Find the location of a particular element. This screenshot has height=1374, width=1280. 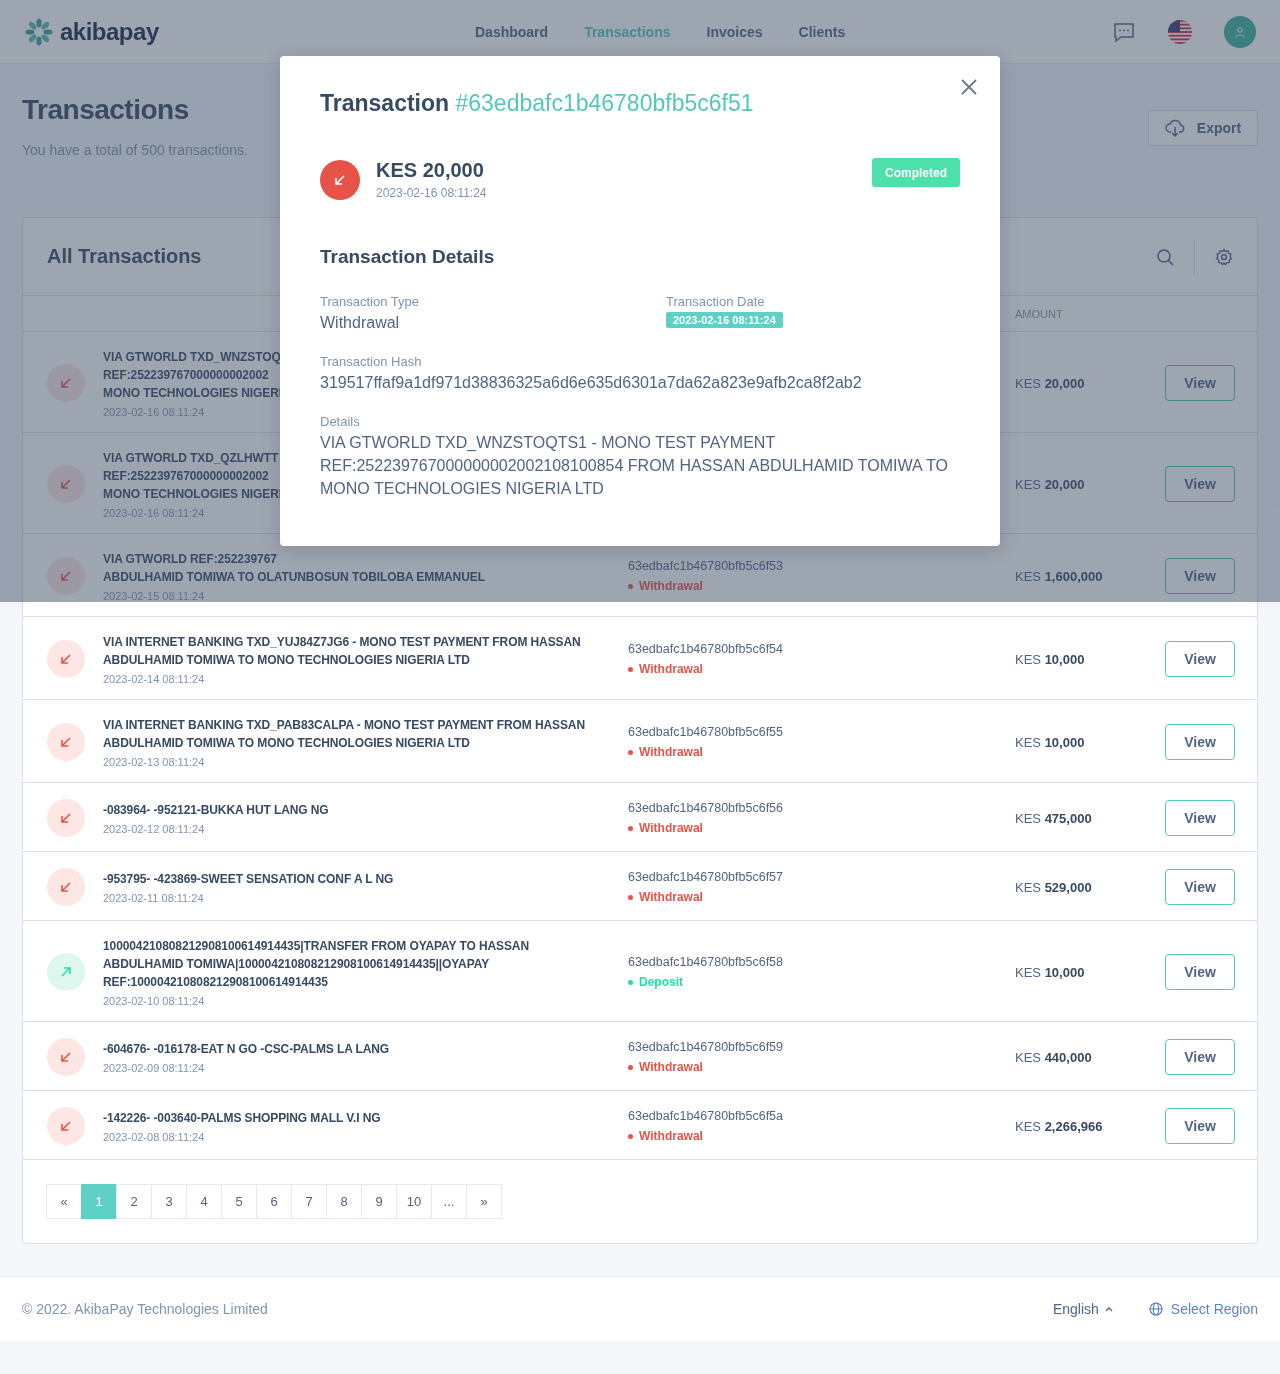

transaction-description: VIA GTWORLD REF:252239767 ABDULHAMID TOMIWA TO OLATUNBOSUN TOBILOBA EMMANUEL is located at coordinates (294, 568).